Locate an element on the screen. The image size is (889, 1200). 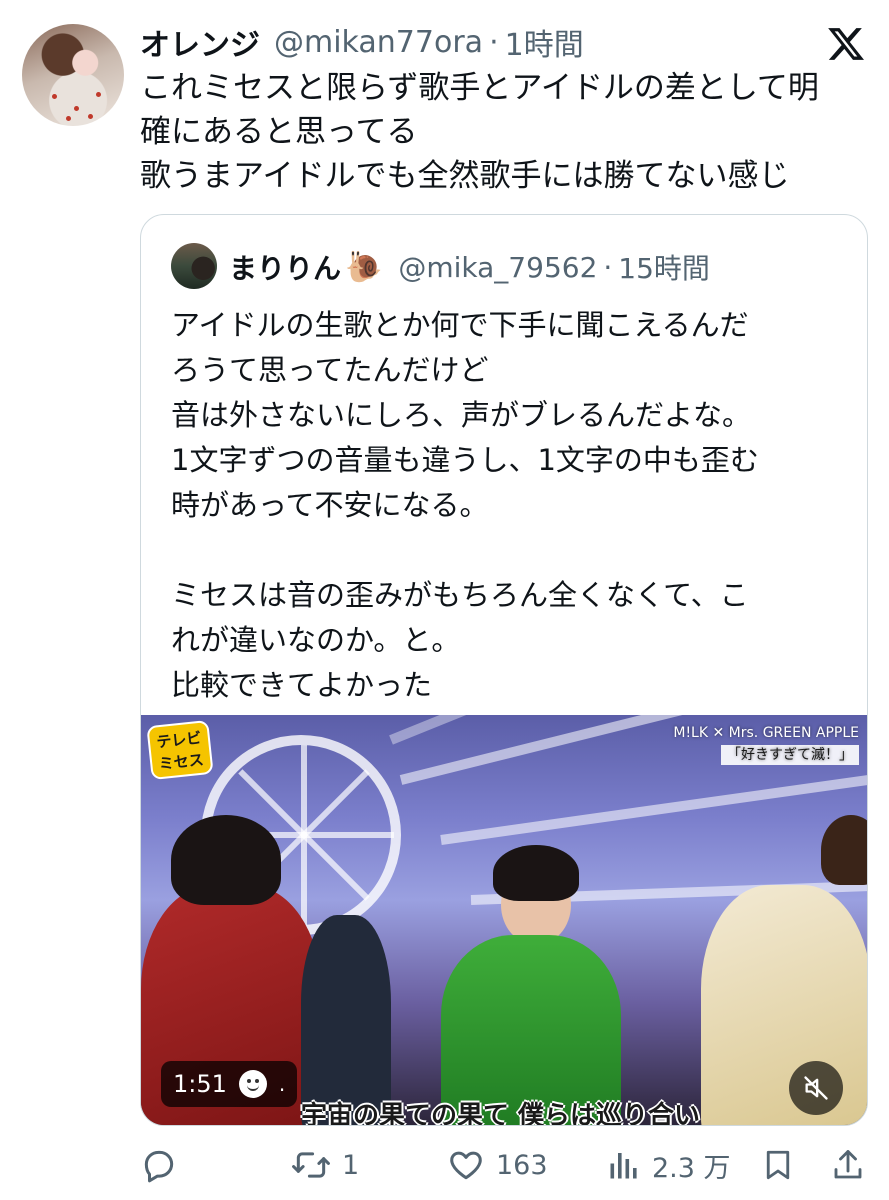
tweet-header: オレンジ @mikan77ora · 1時間 is located at coordinates (362, 42).